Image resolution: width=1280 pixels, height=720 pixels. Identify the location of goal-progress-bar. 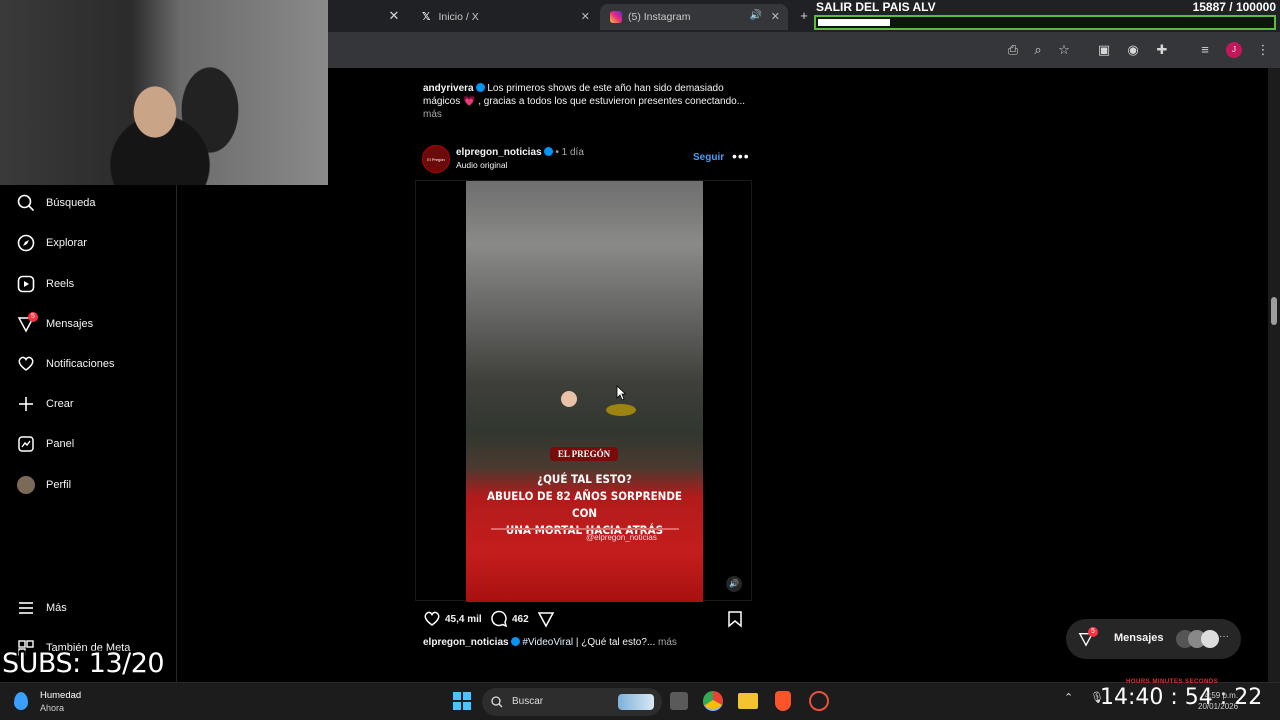
(1045, 22).